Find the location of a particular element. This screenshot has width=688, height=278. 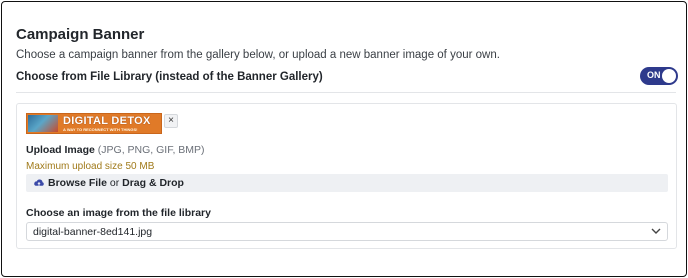

dropzone-text: Browse File or Drag & Drop is located at coordinates (116, 183).